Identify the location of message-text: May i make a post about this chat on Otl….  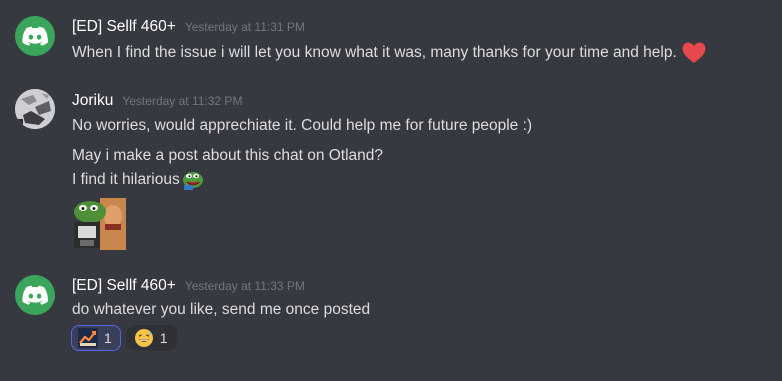
(228, 155).